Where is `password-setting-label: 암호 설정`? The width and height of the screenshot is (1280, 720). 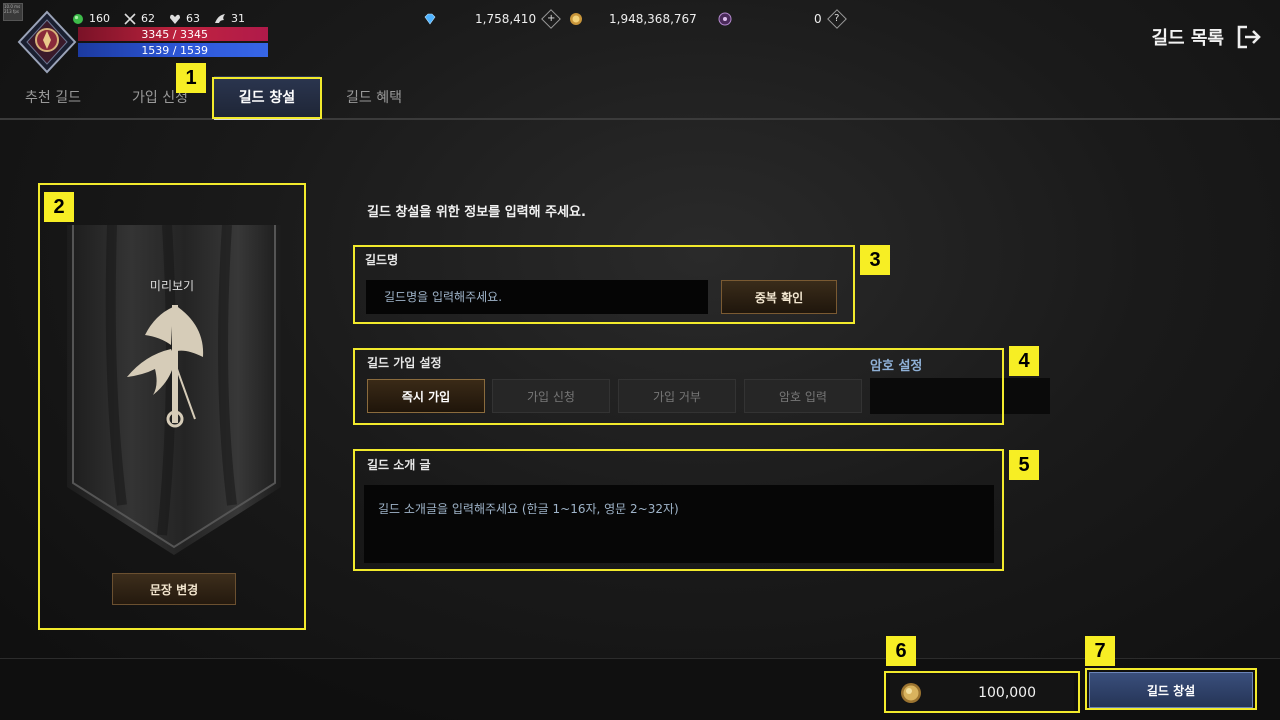 password-setting-label: 암호 설정 is located at coordinates (896, 366).